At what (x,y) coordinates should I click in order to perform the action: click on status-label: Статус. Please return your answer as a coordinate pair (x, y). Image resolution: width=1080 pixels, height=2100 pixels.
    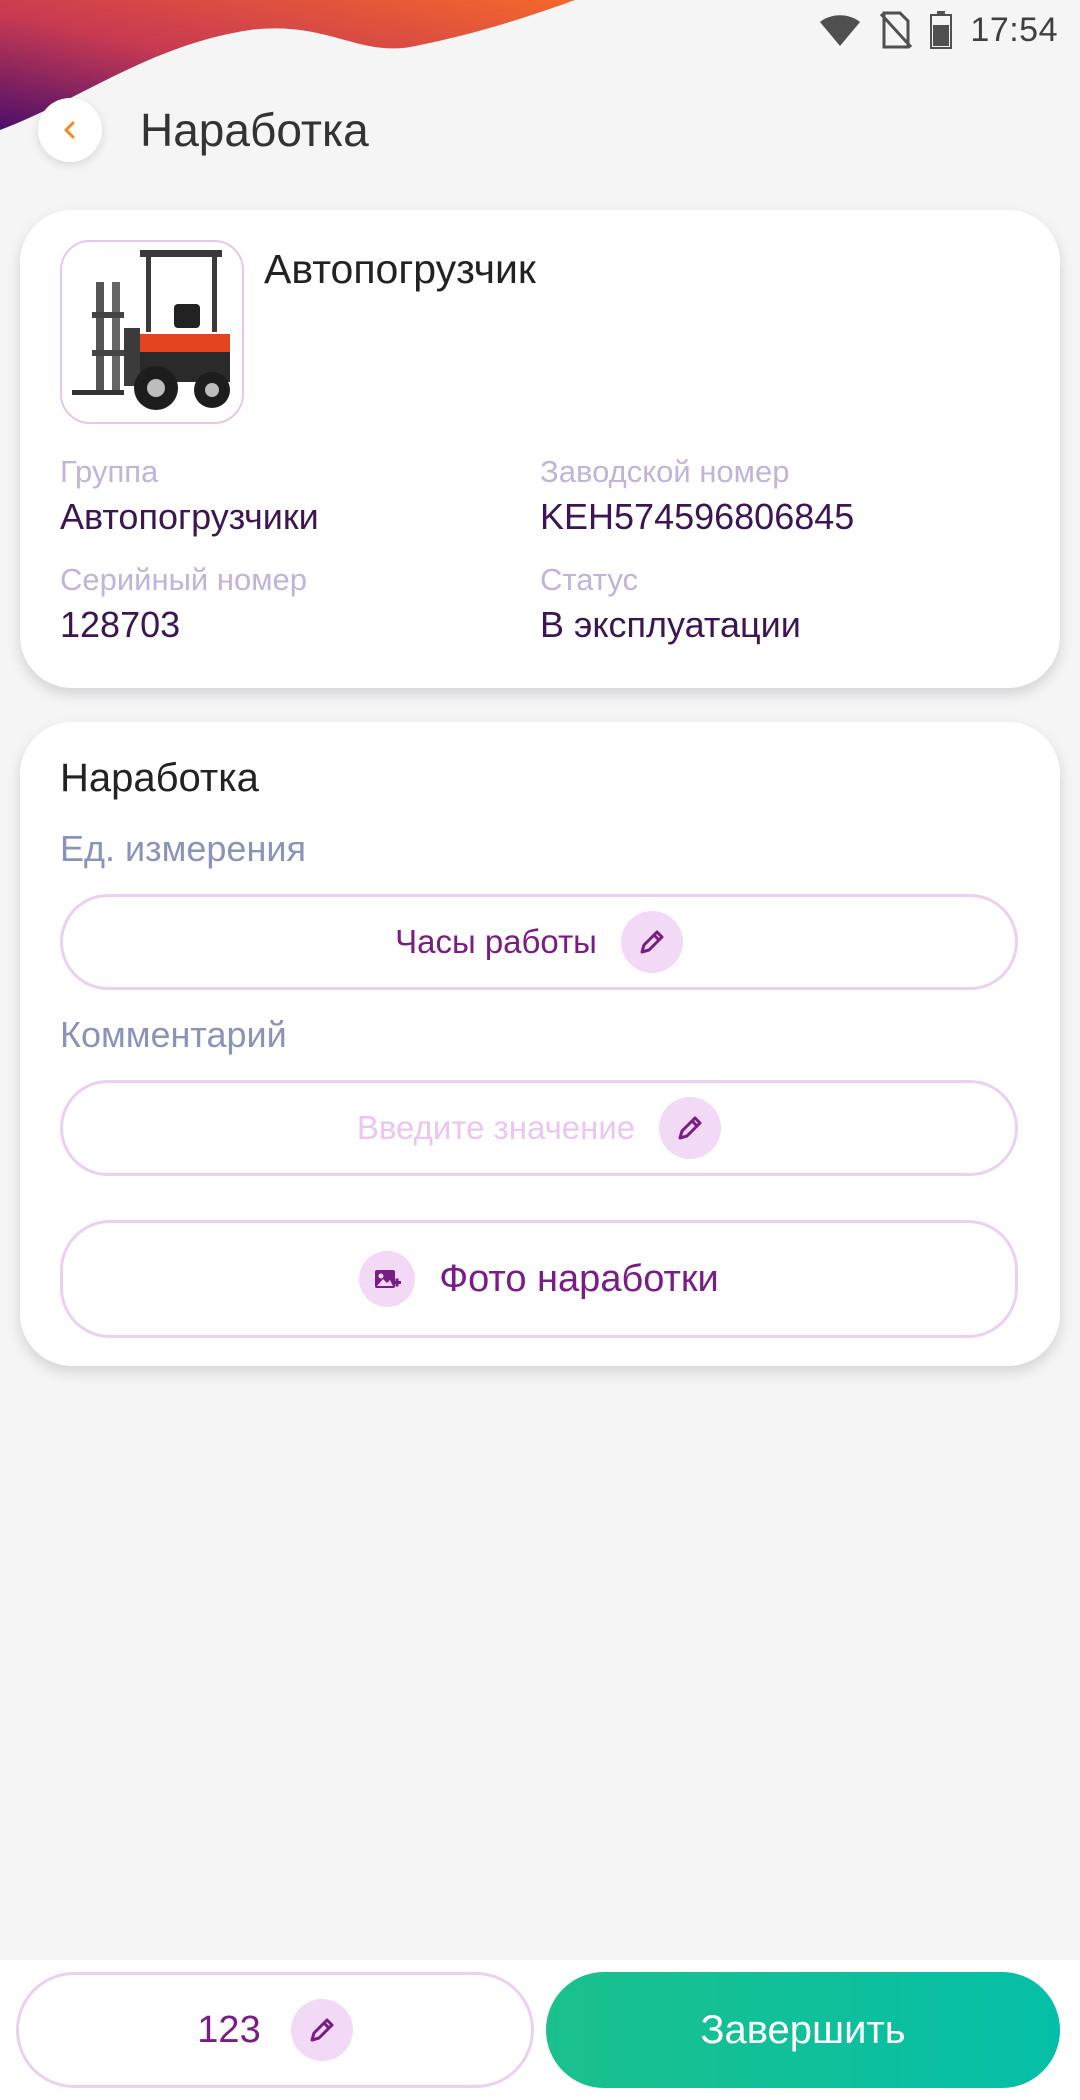
    Looking at the image, I should click on (589, 579).